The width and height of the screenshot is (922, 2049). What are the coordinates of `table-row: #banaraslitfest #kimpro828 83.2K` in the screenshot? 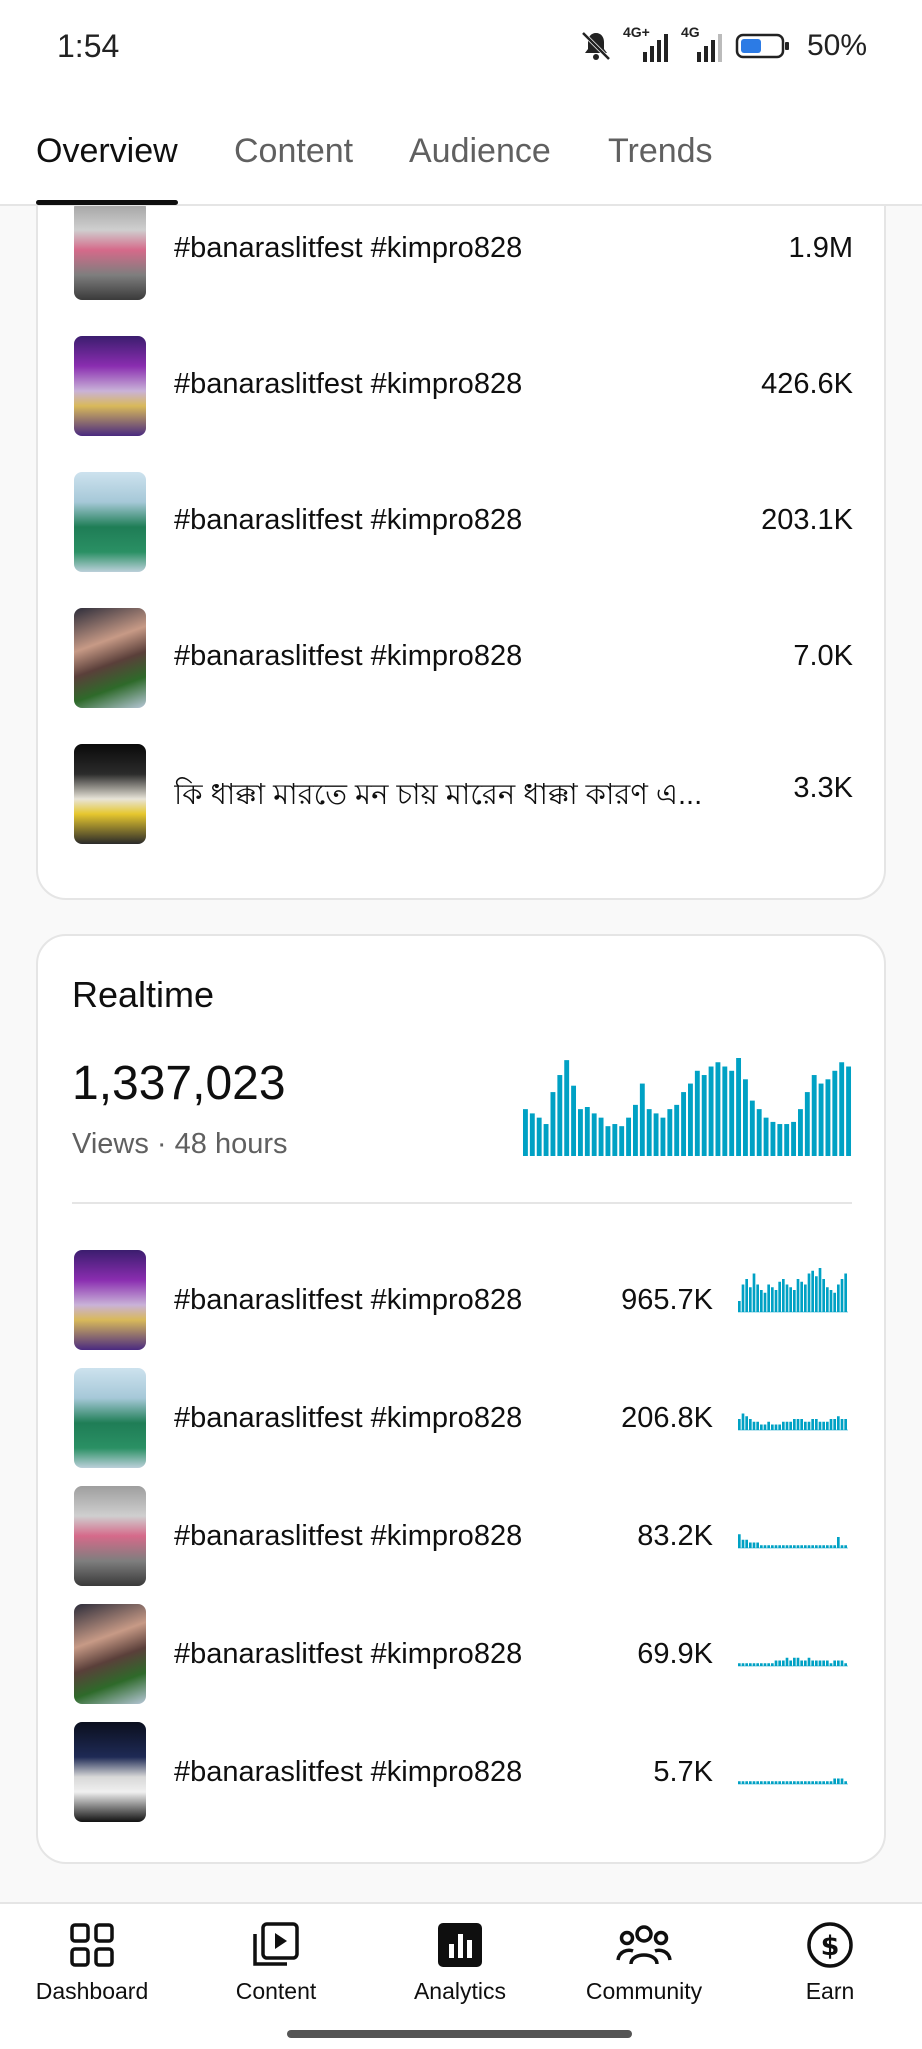 It's located at (463, 1536).